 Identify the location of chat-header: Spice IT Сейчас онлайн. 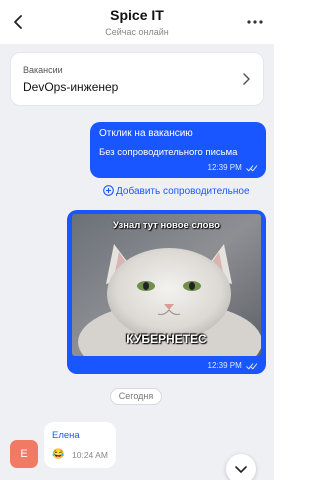
(137, 22).